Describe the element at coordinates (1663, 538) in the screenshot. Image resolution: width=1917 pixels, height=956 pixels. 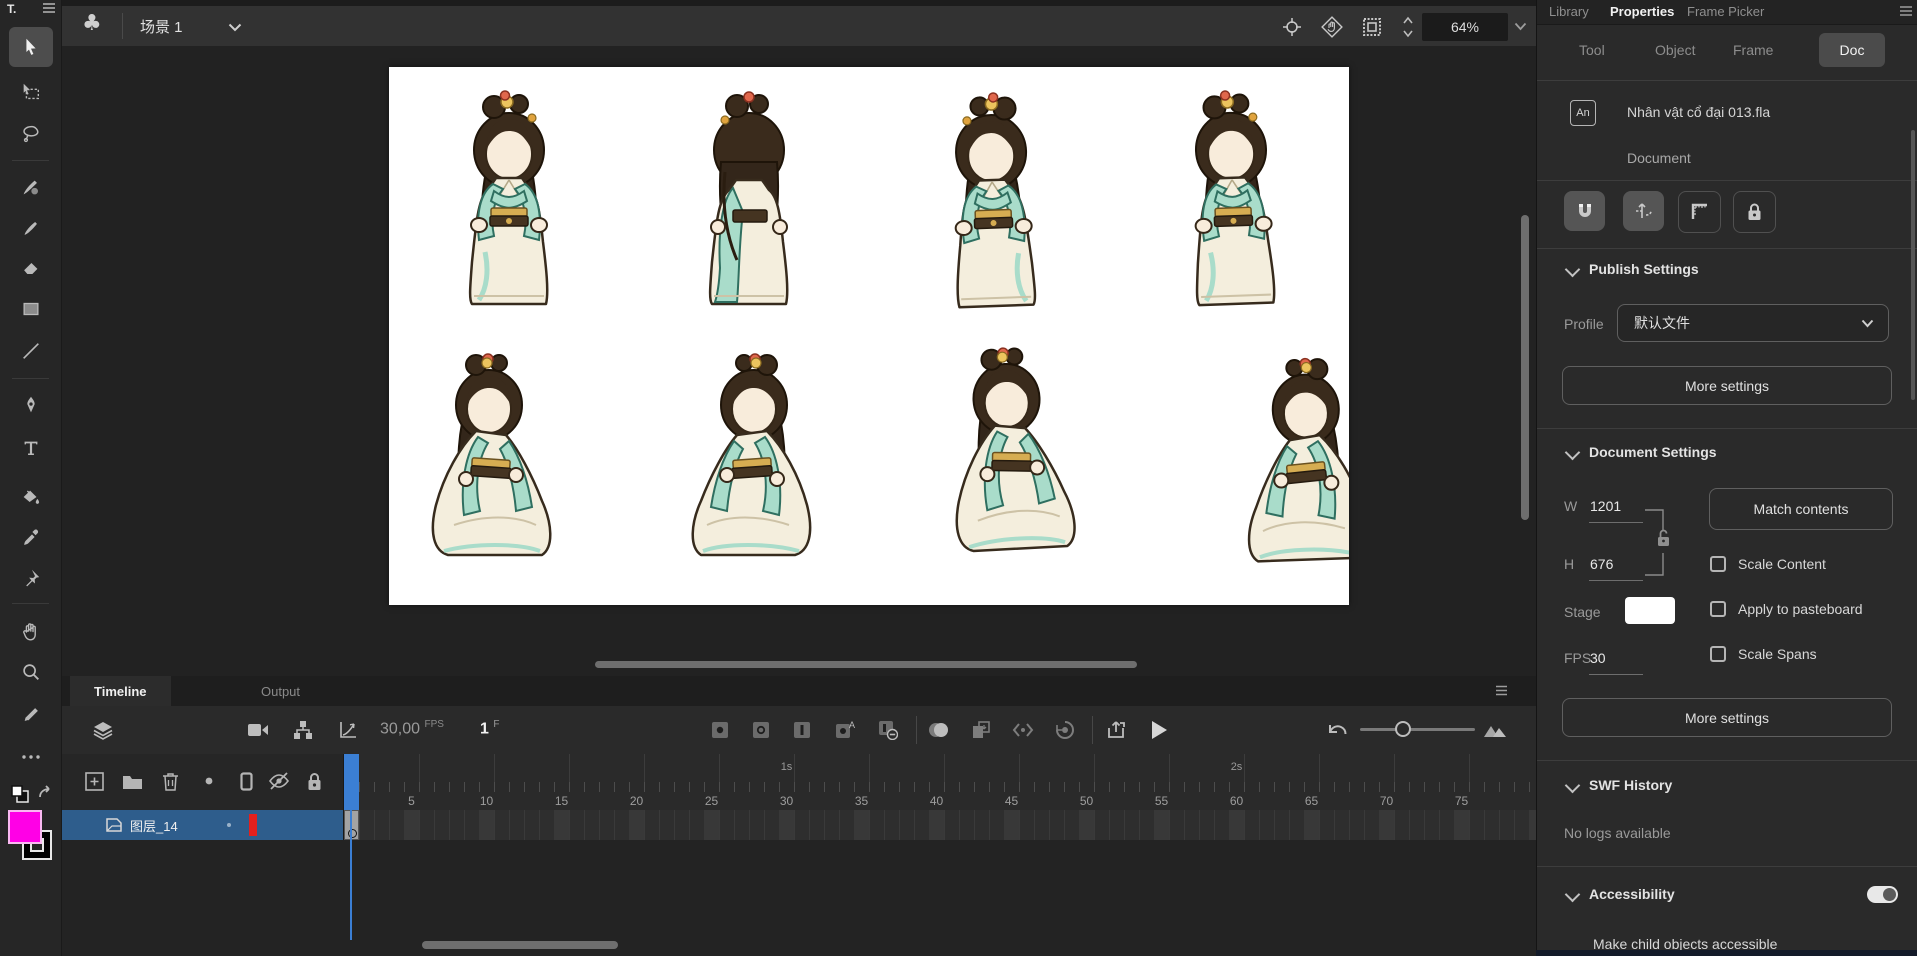
I see `unlink-lock-icon` at that location.